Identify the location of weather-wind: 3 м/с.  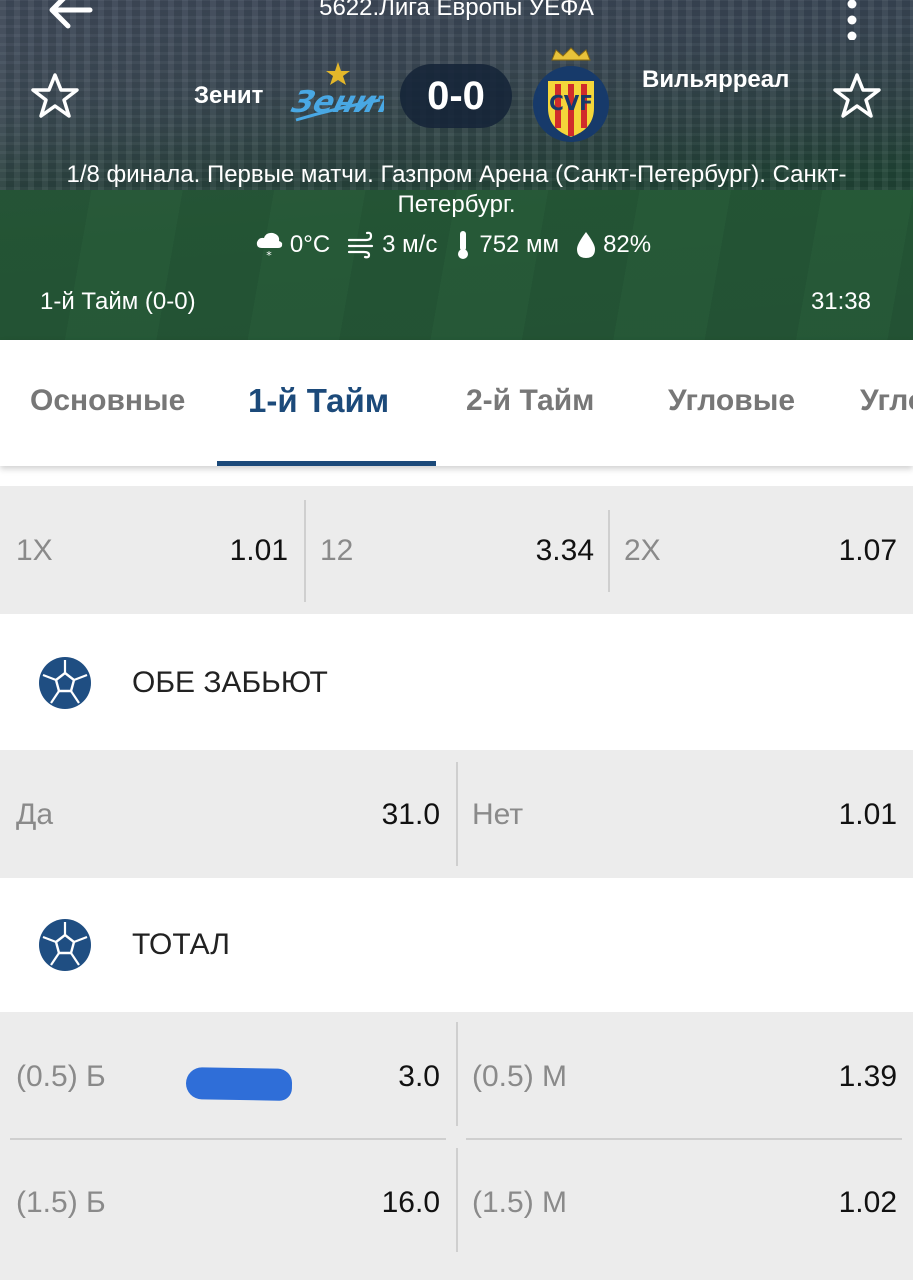
(391, 245).